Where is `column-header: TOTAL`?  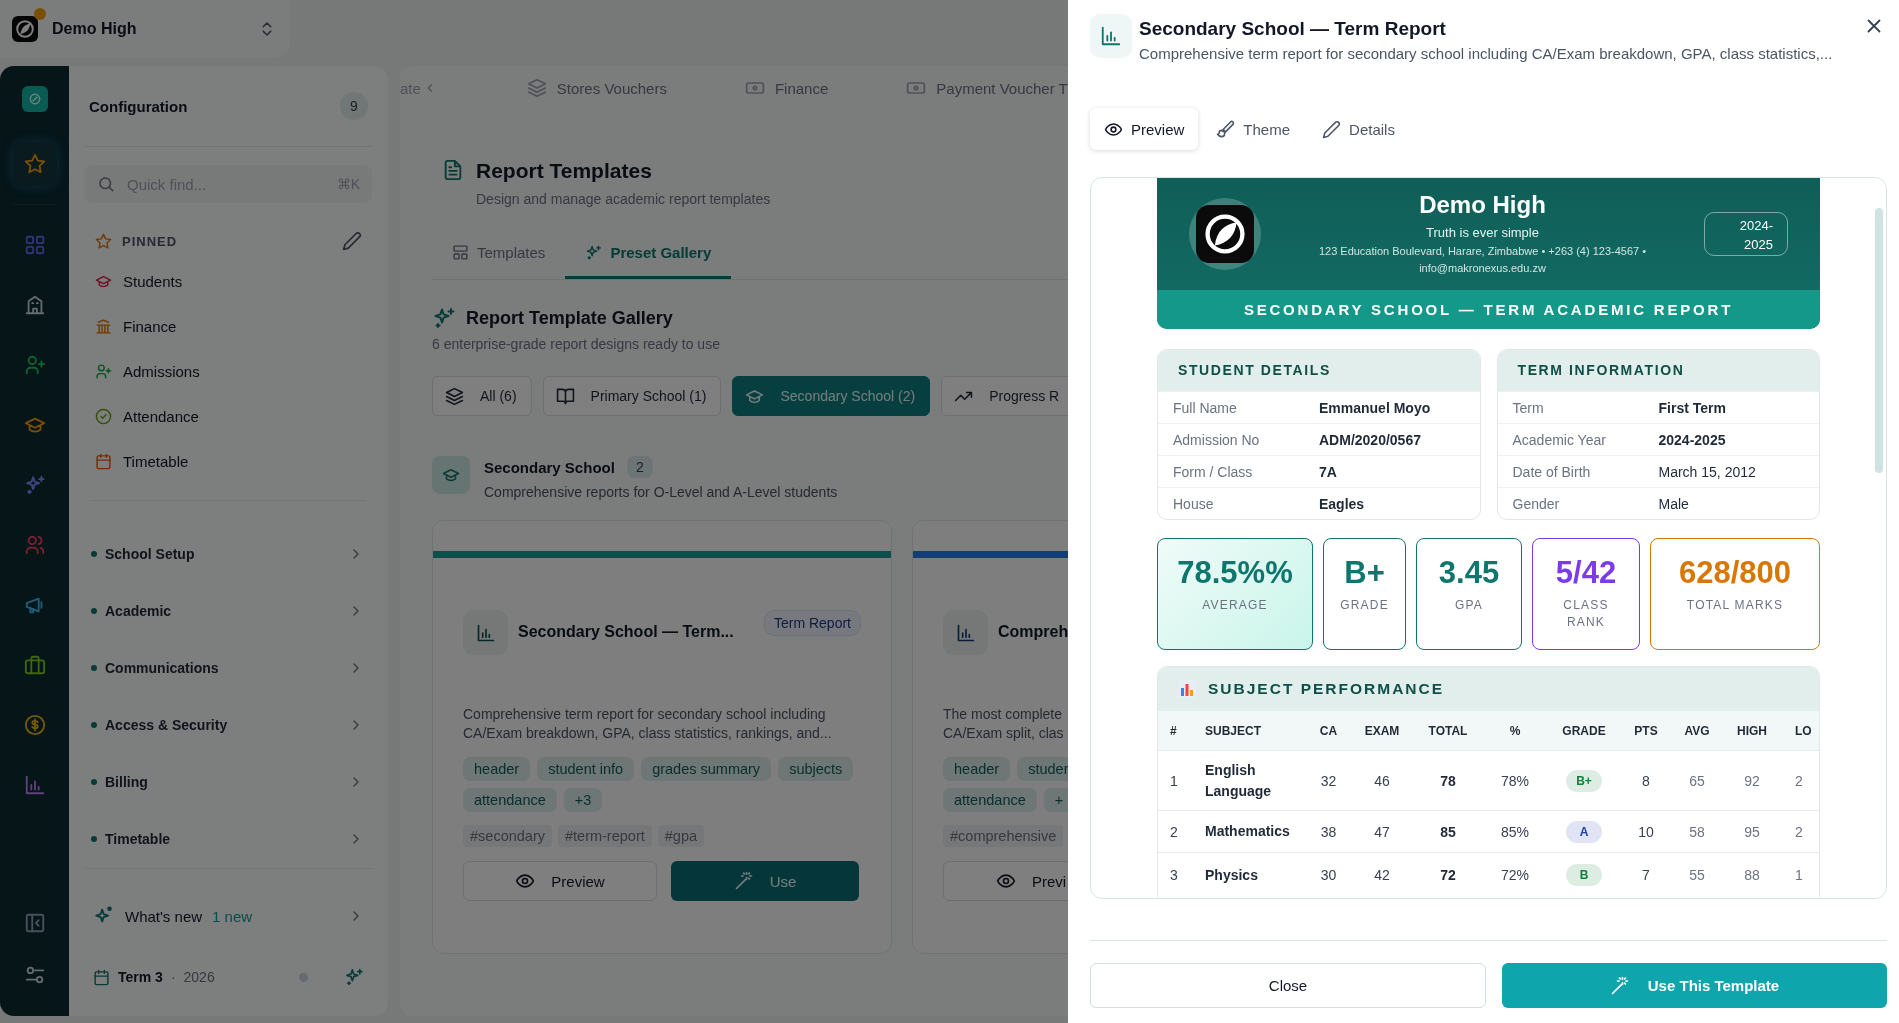 column-header: TOTAL is located at coordinates (1448, 730).